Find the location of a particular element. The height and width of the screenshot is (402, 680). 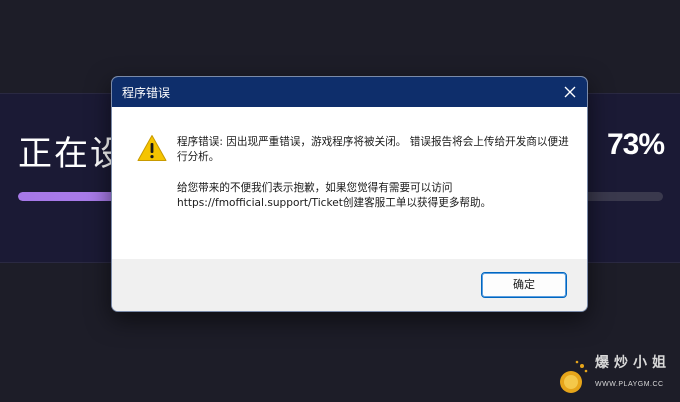

site-watermark: 爆炒小姐 WWW.PLAYGM.CC is located at coordinates (616, 375).